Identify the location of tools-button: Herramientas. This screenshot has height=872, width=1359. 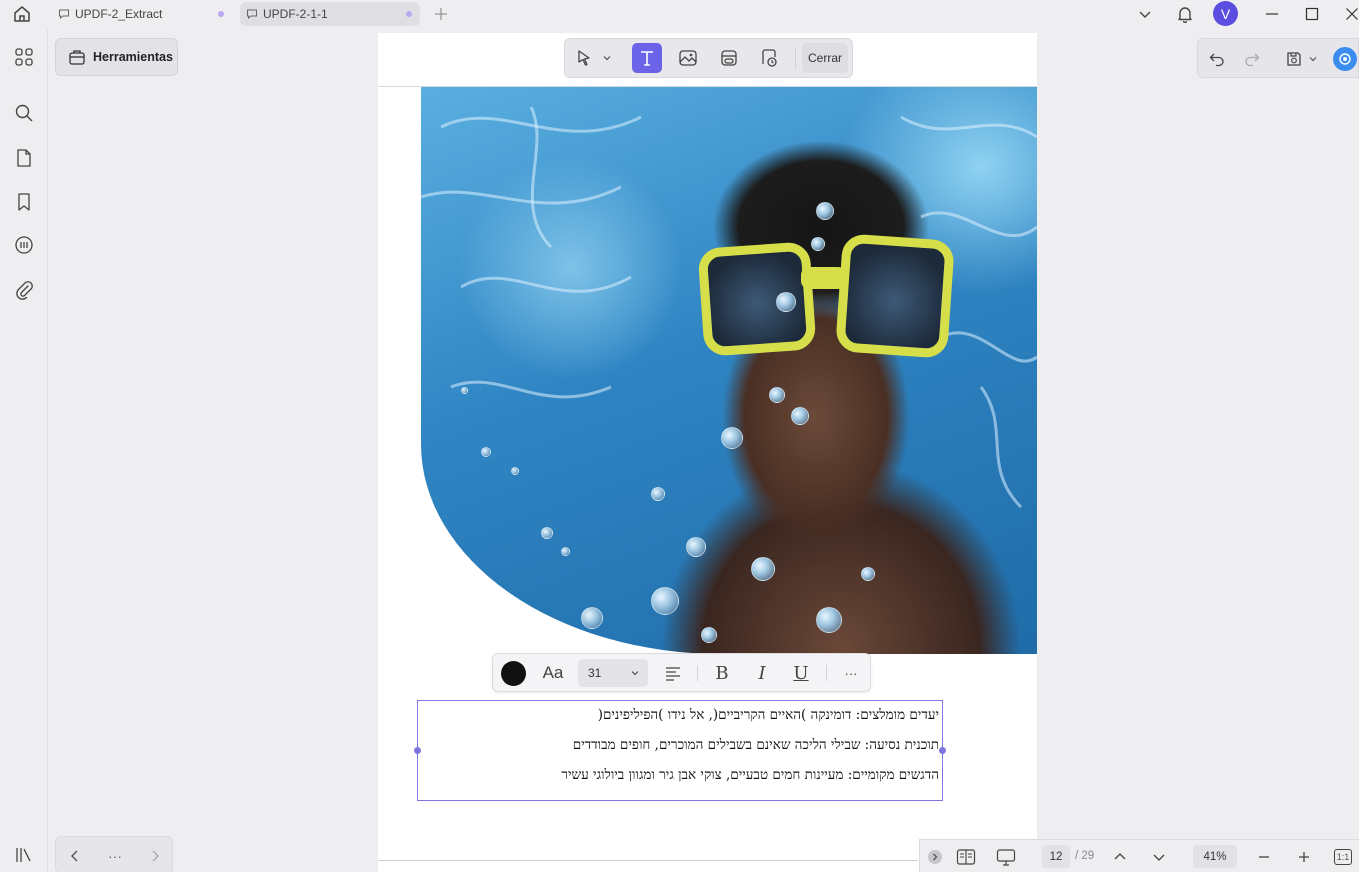
(116, 57).